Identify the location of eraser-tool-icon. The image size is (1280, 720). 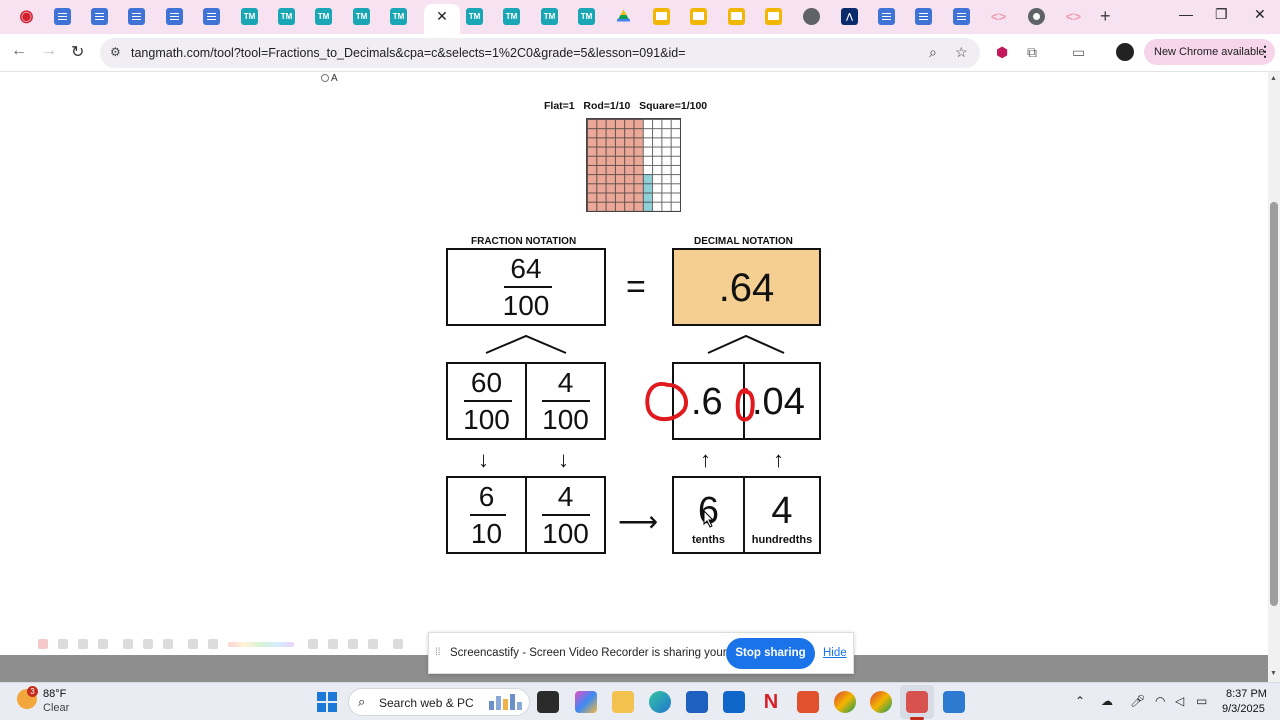
(353, 644).